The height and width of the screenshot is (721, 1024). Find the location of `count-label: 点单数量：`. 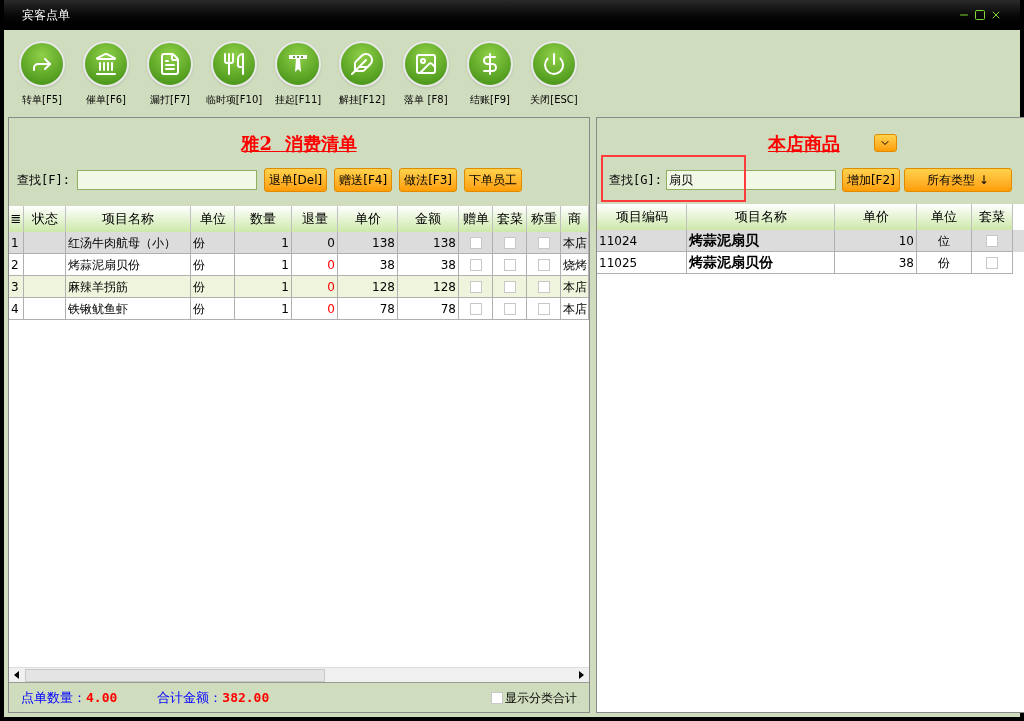

count-label: 点单数量： is located at coordinates (53, 697).